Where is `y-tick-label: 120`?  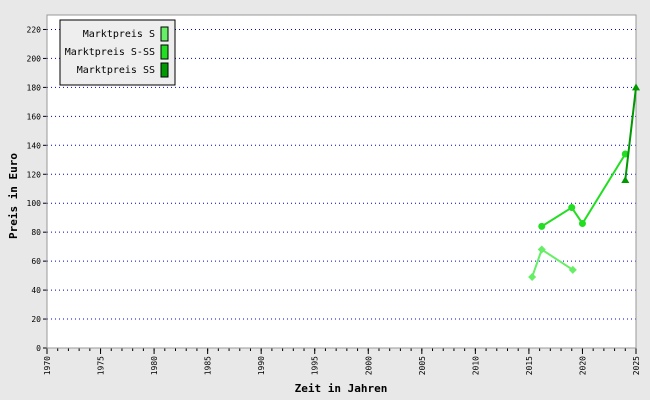
y-tick-label: 120 is located at coordinates (34, 174).